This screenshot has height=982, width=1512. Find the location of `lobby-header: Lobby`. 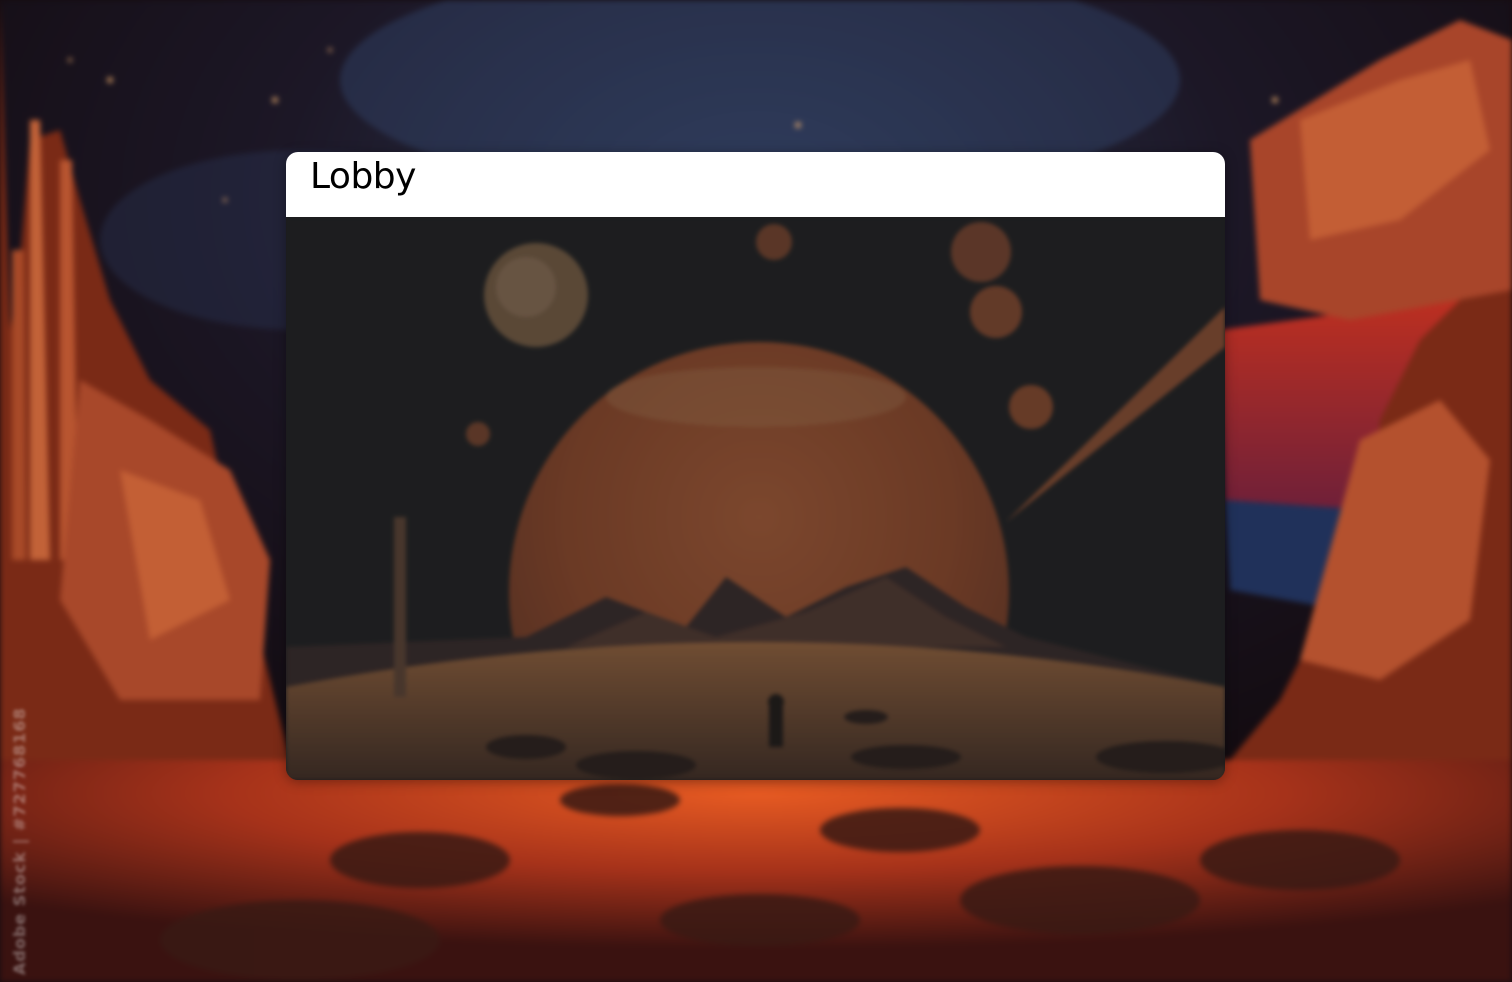

lobby-header: Lobby is located at coordinates (755, 184).